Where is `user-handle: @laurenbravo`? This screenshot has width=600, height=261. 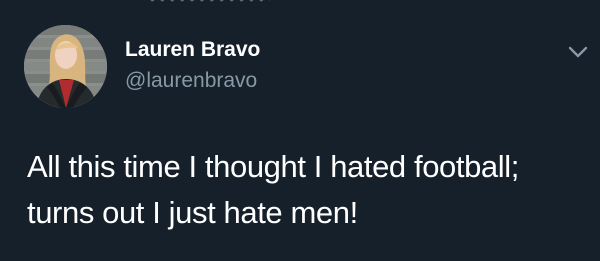 user-handle: @laurenbravo is located at coordinates (191, 81).